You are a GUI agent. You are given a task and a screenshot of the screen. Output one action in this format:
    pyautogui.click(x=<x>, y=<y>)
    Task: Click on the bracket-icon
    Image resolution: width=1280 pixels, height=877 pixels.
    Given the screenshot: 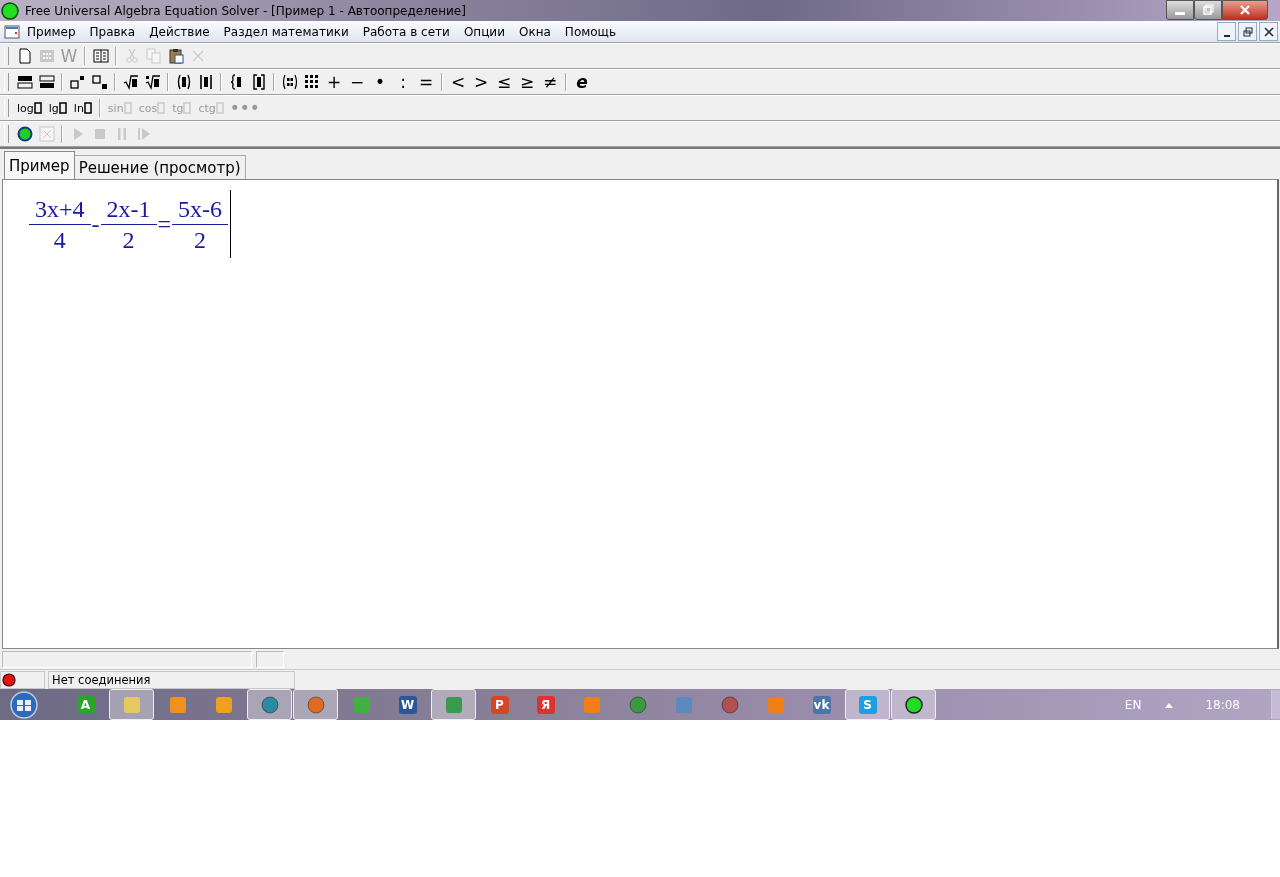 What is the action you would take?
    pyautogui.click(x=258, y=82)
    